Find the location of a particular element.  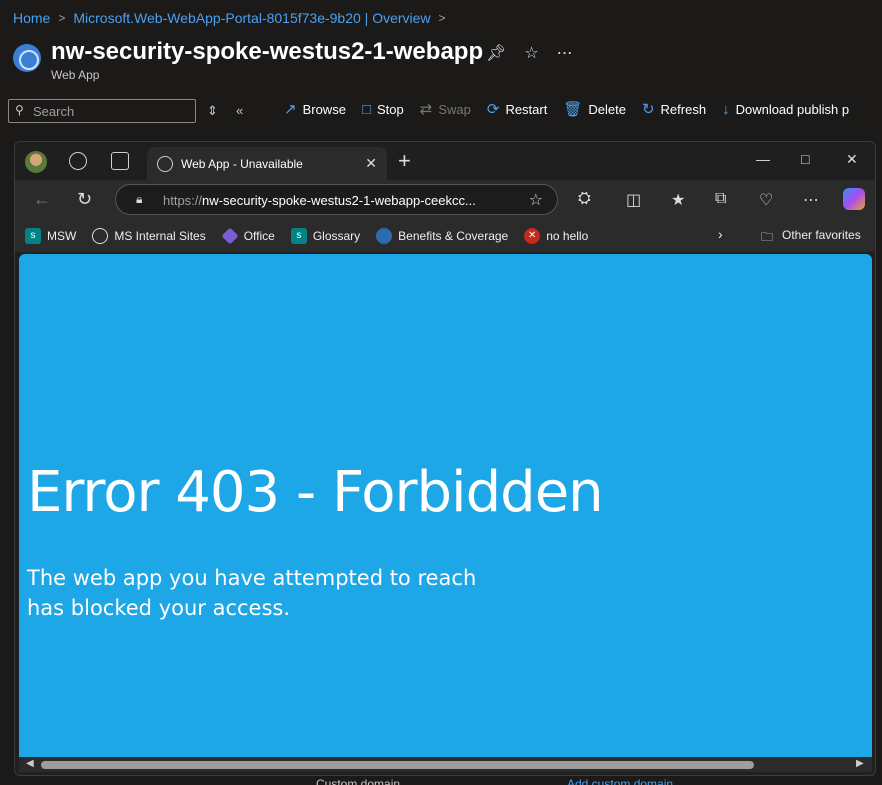

tab-strip: Web App - Unavailable ✕ + — □ ✕ is located at coordinates (445, 161).